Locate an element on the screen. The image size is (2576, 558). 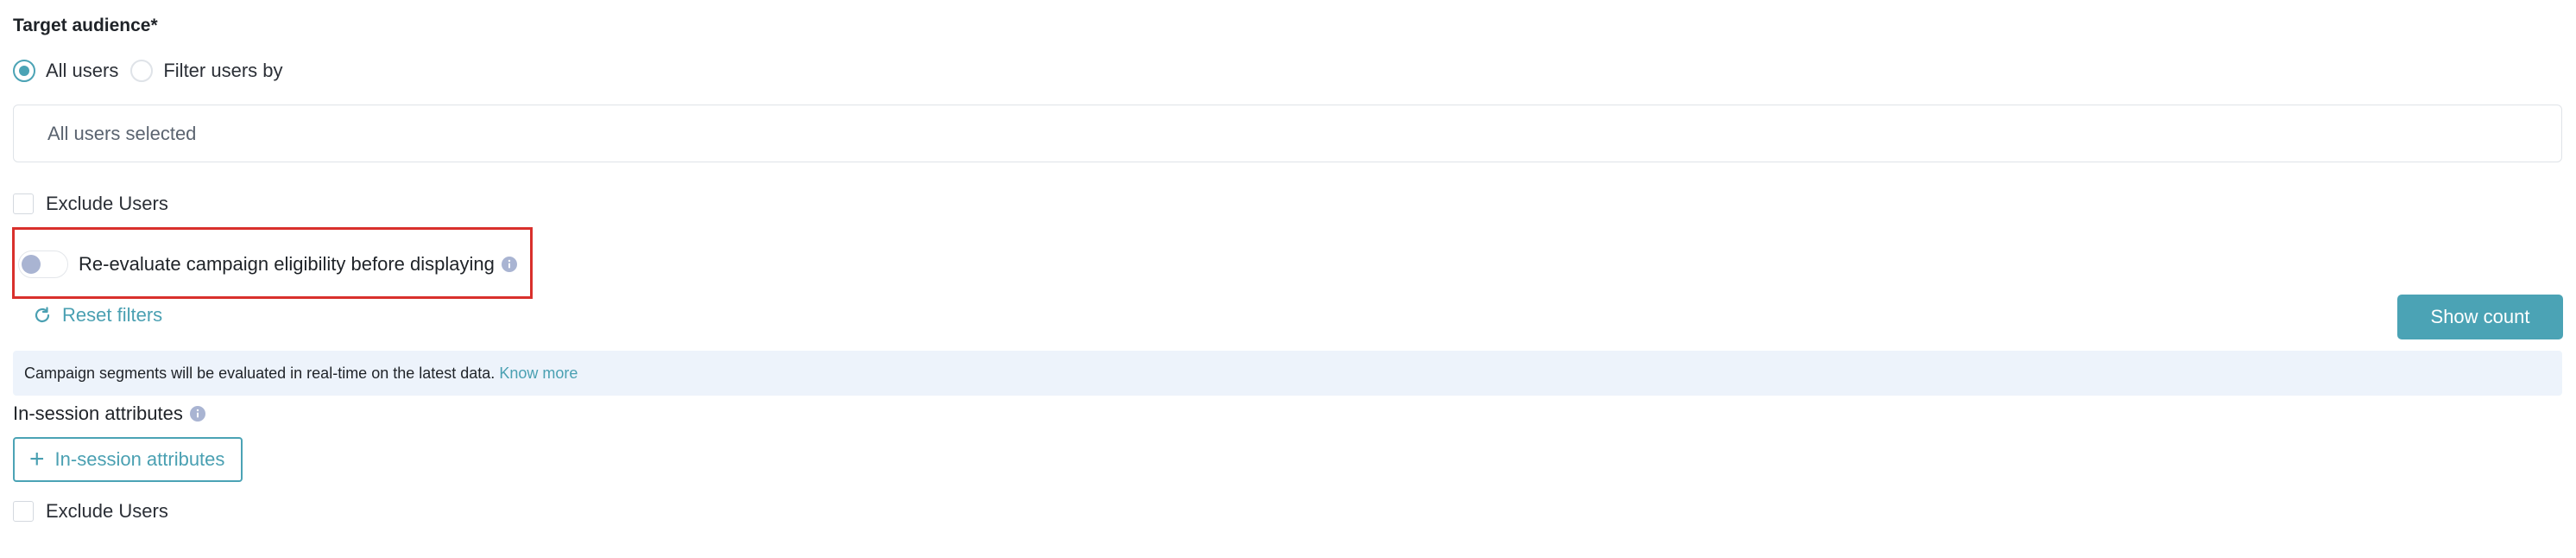
reset-filters-link: Reset filters is located at coordinates (97, 315).